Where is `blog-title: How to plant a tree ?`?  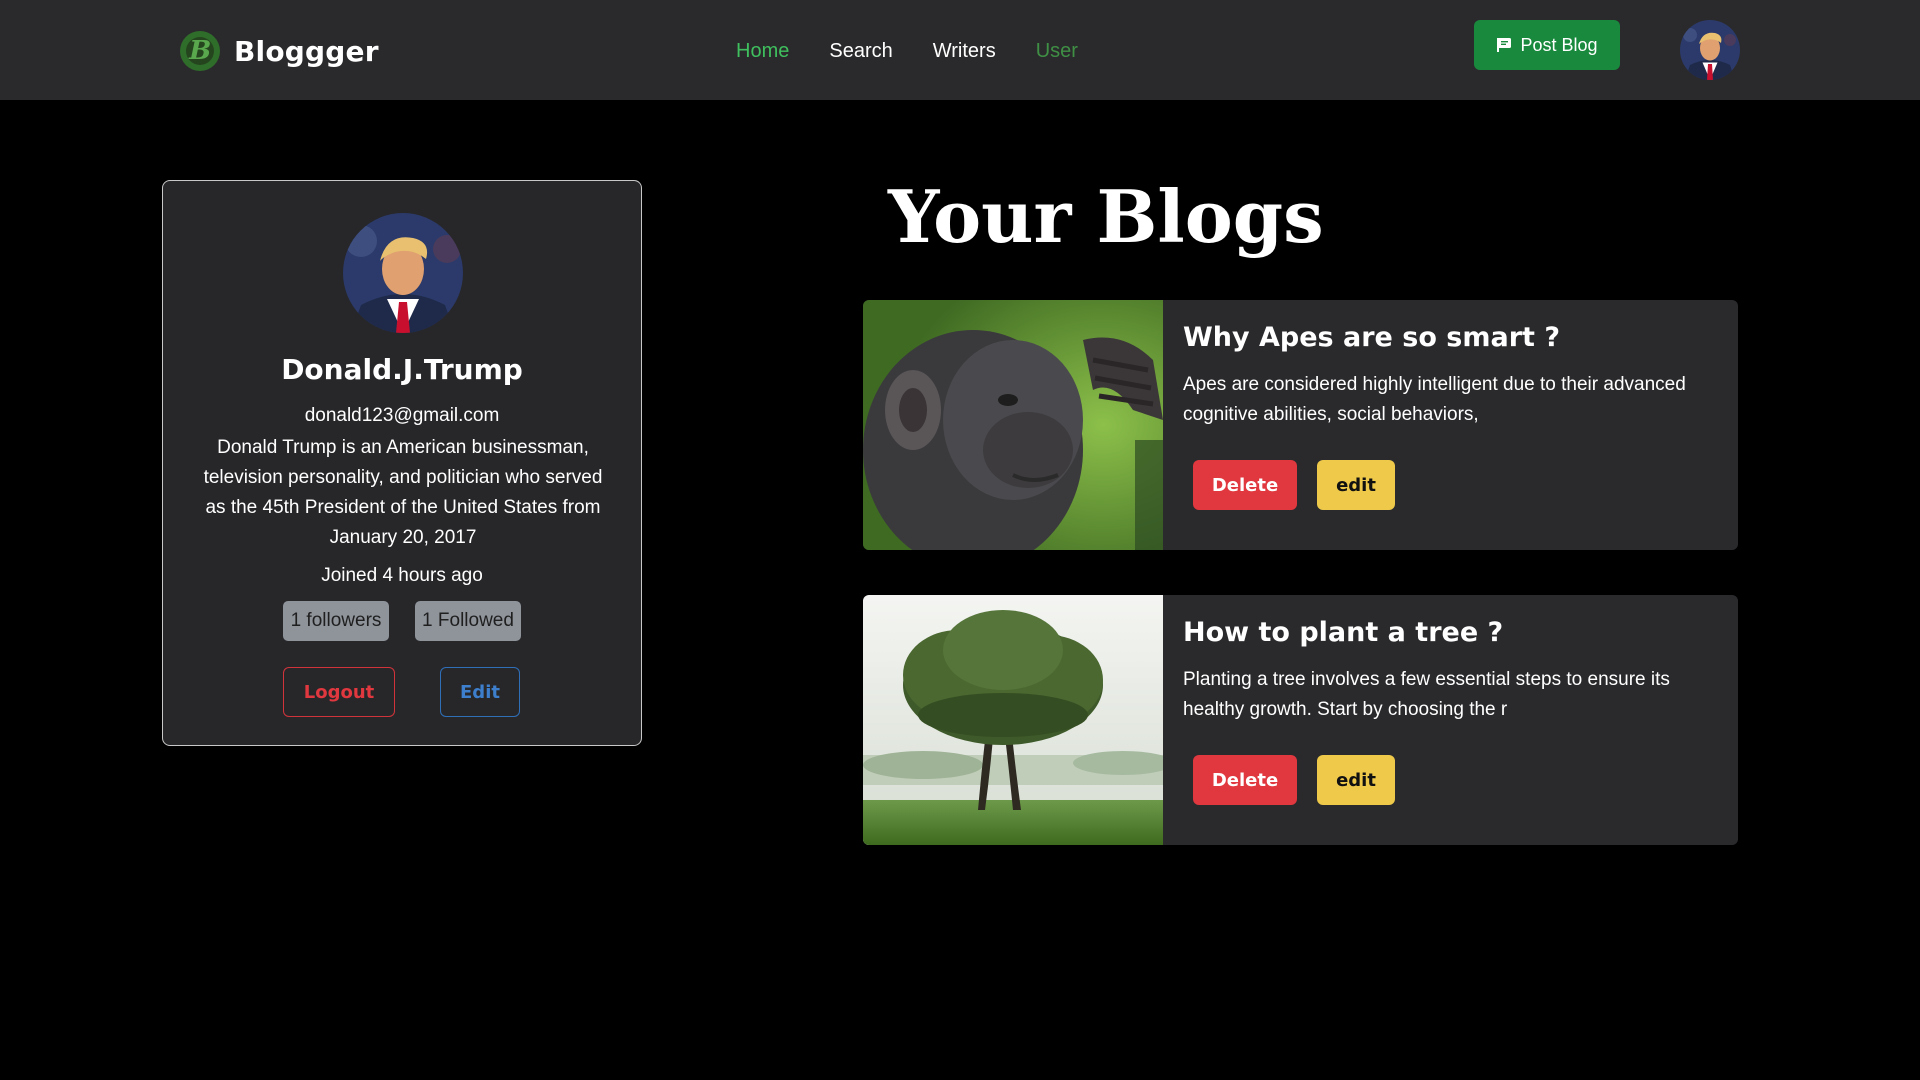 blog-title: How to plant a tree ? is located at coordinates (1343, 632).